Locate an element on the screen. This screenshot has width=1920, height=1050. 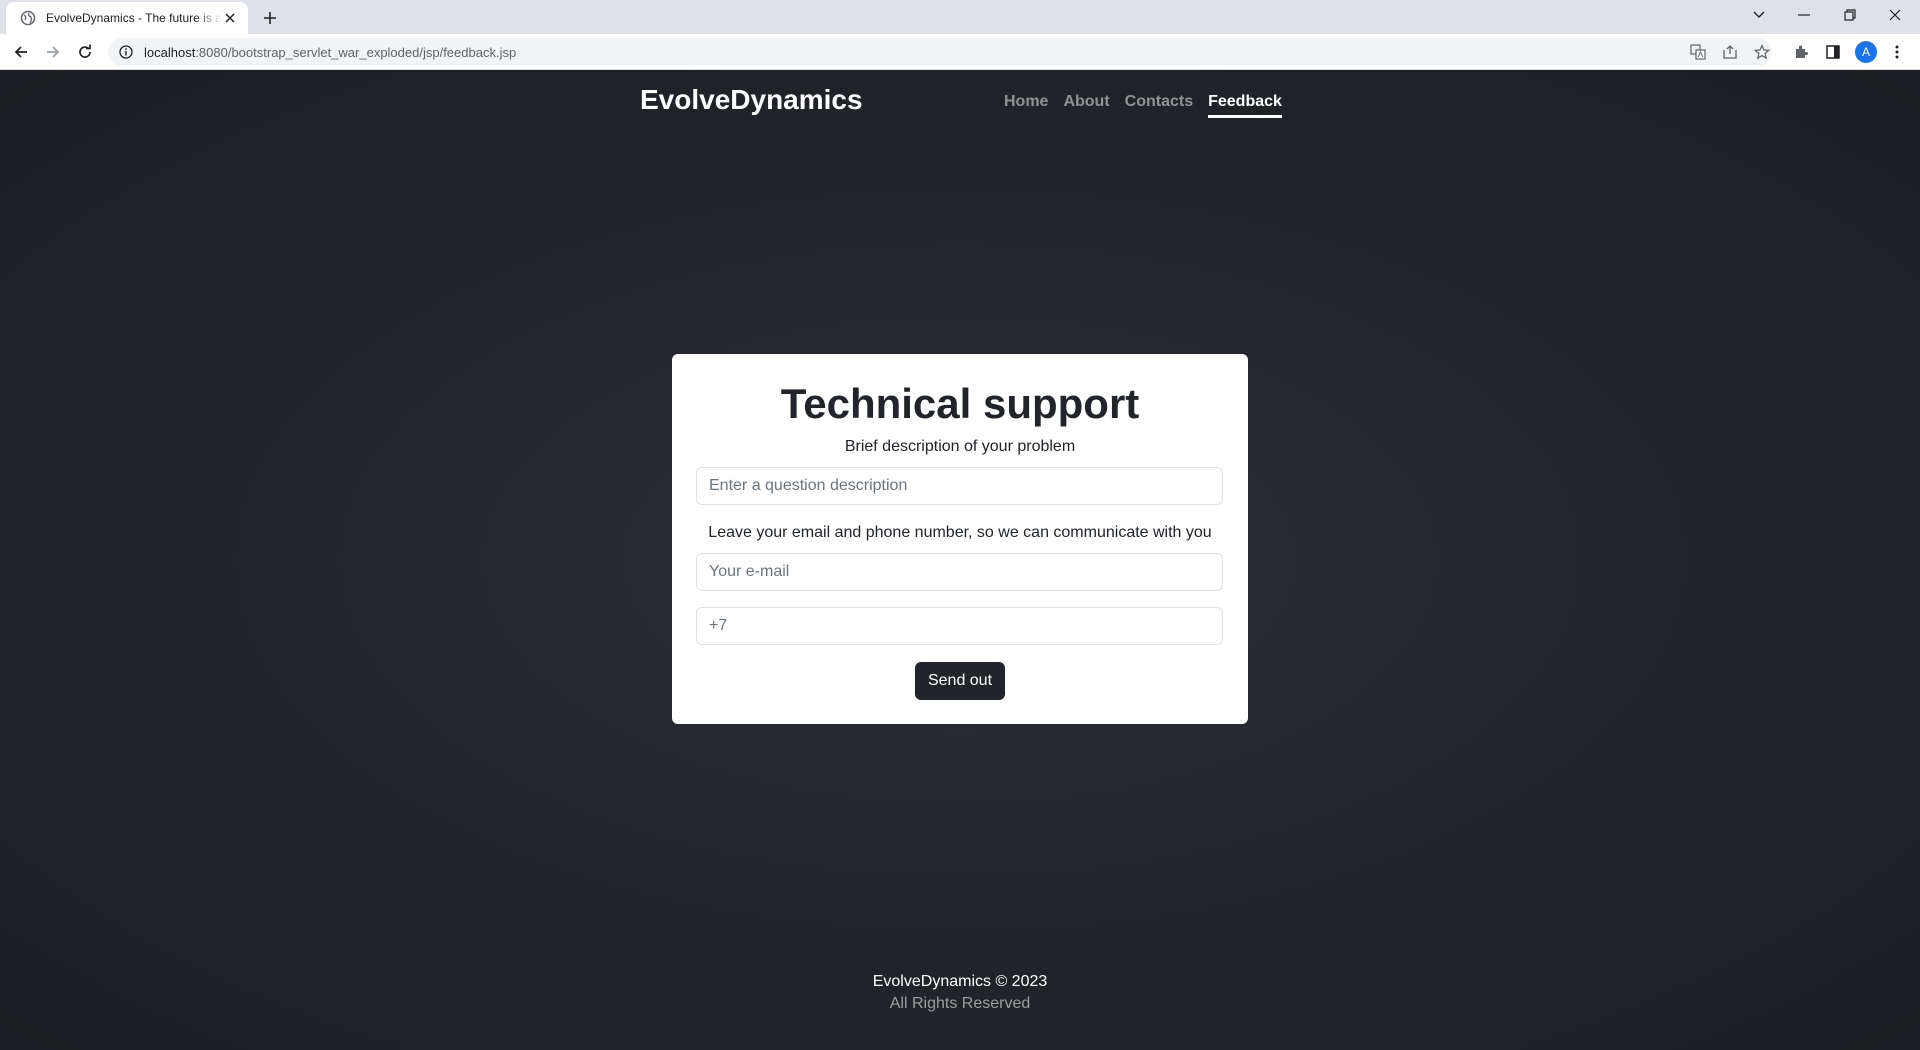
footer-copyright: EvolveDynamics © 2023 is located at coordinates (960, 981).